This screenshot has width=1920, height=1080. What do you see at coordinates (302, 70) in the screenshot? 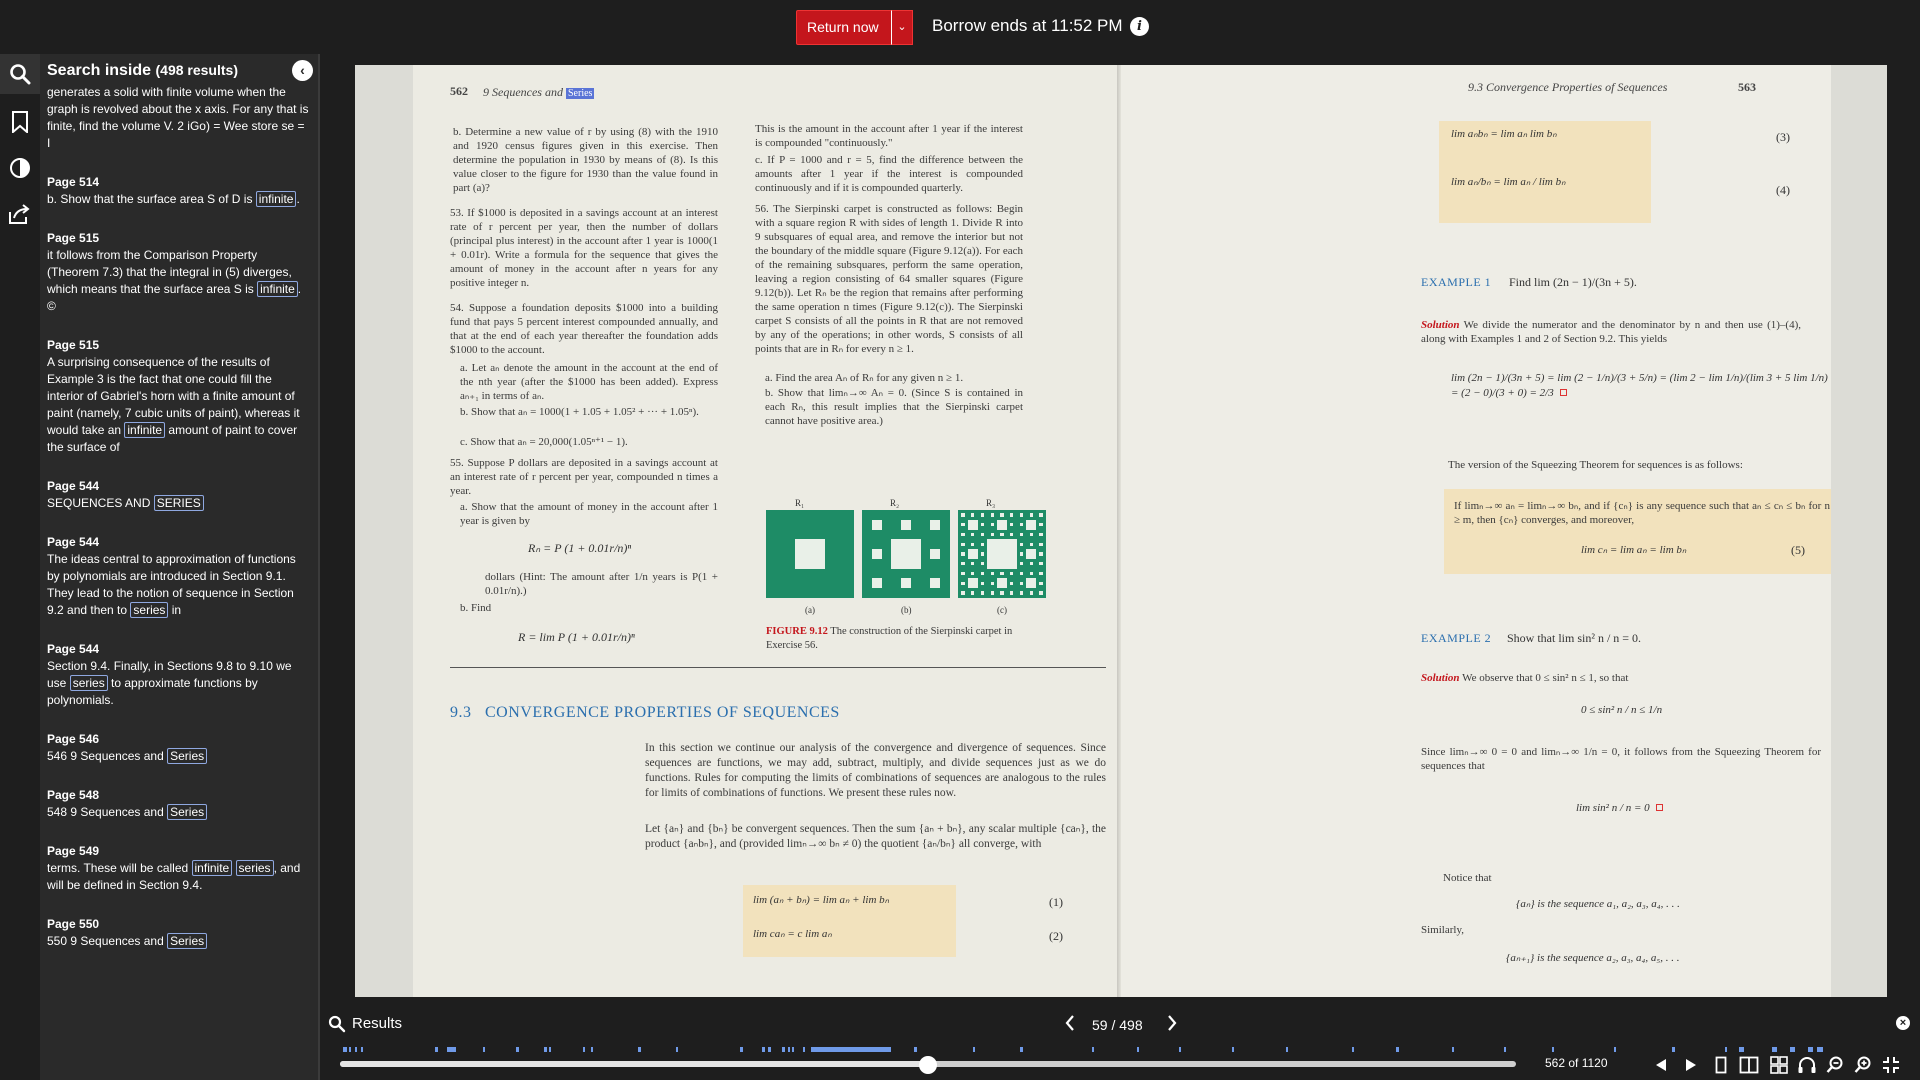
I see `collapse-panel-button: ‹` at bounding box center [302, 70].